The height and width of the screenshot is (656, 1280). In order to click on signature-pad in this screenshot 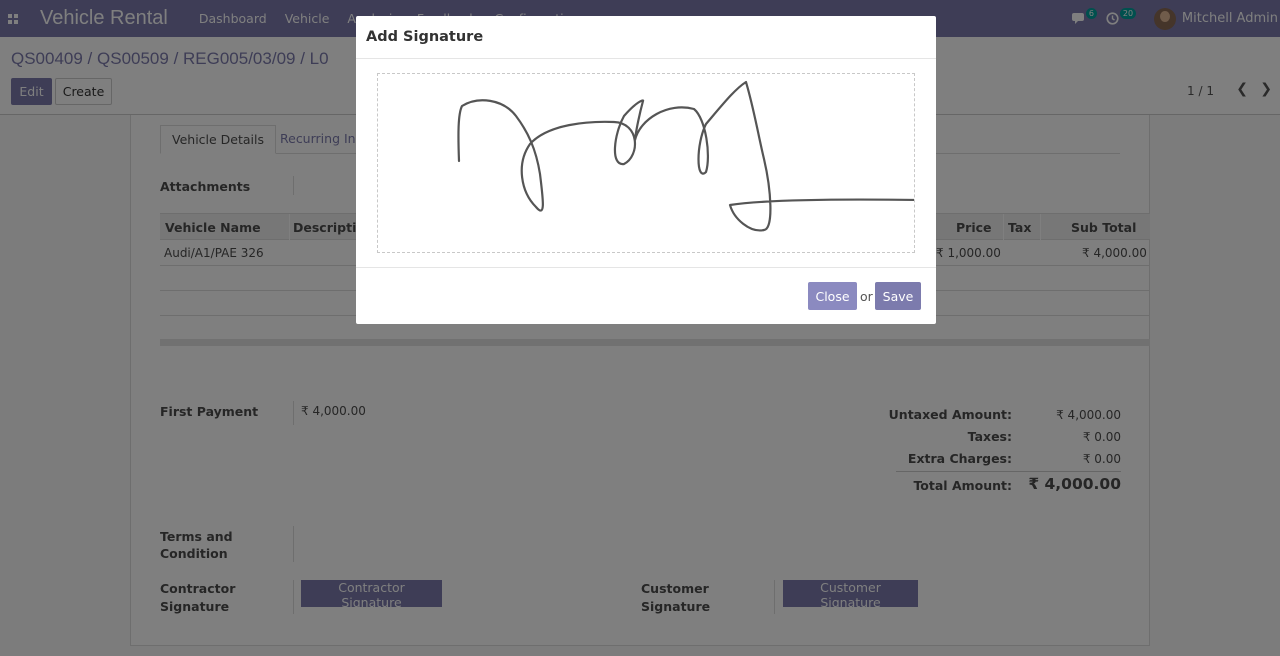, I will do `click(646, 163)`.